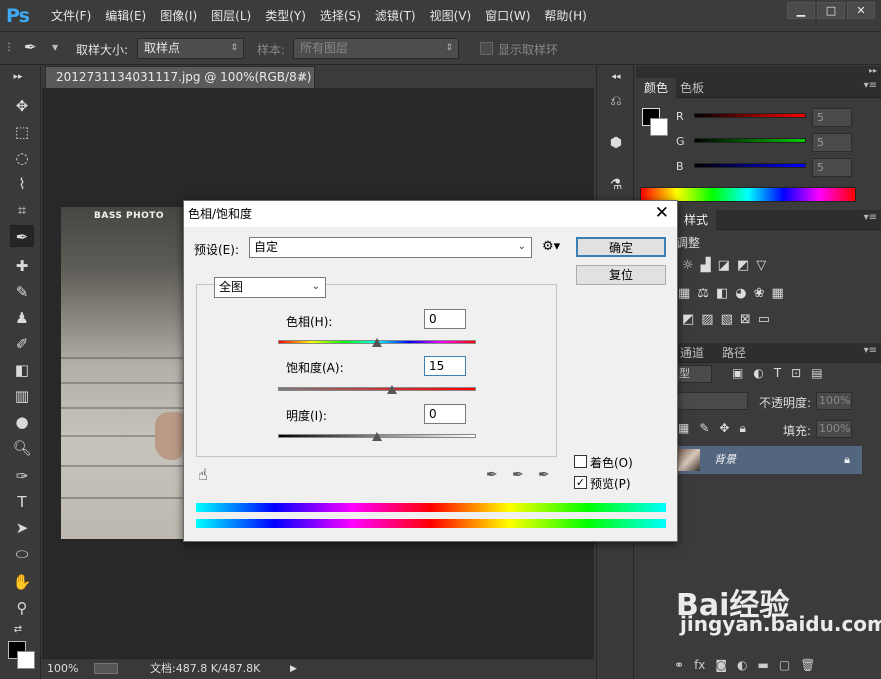  What do you see at coordinates (745, 319) in the screenshot?
I see `selective-color-icon: ⊠` at bounding box center [745, 319].